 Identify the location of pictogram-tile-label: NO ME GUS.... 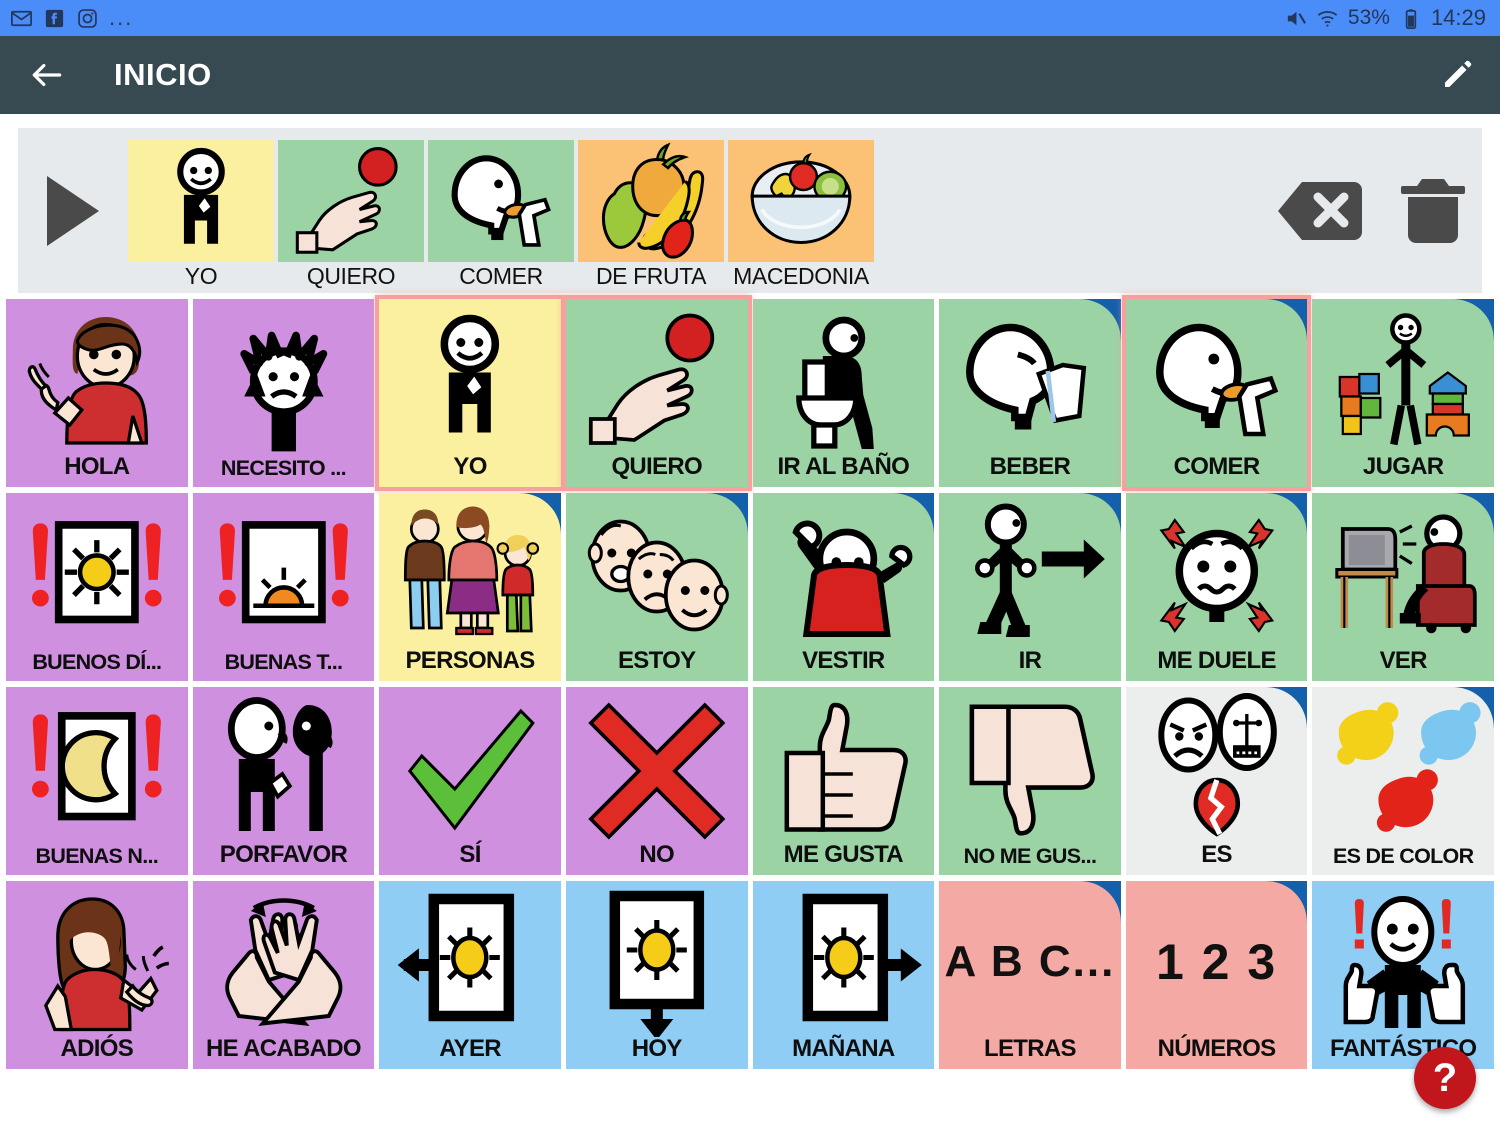
(1030, 855).